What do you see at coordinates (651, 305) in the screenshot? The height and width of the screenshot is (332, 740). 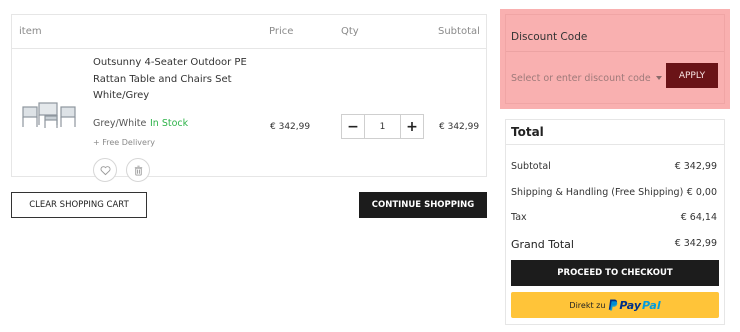 I see `paypal-pal-text: Pal` at bounding box center [651, 305].